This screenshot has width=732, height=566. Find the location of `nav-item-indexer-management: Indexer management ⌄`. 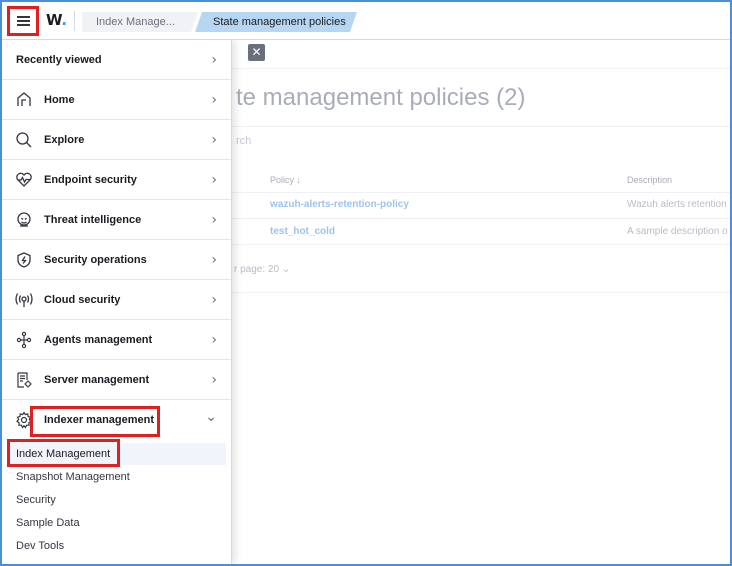

nav-item-indexer-management: Indexer management ⌄ is located at coordinates (116, 420).